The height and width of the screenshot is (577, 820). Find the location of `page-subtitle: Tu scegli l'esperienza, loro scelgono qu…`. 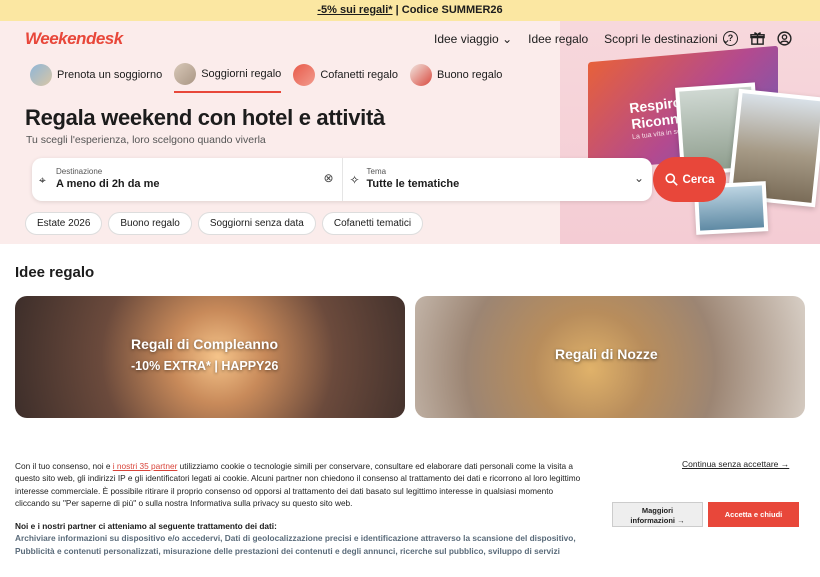

page-subtitle: Tu scegli l'esperienza, loro scelgono qu… is located at coordinates (146, 140).